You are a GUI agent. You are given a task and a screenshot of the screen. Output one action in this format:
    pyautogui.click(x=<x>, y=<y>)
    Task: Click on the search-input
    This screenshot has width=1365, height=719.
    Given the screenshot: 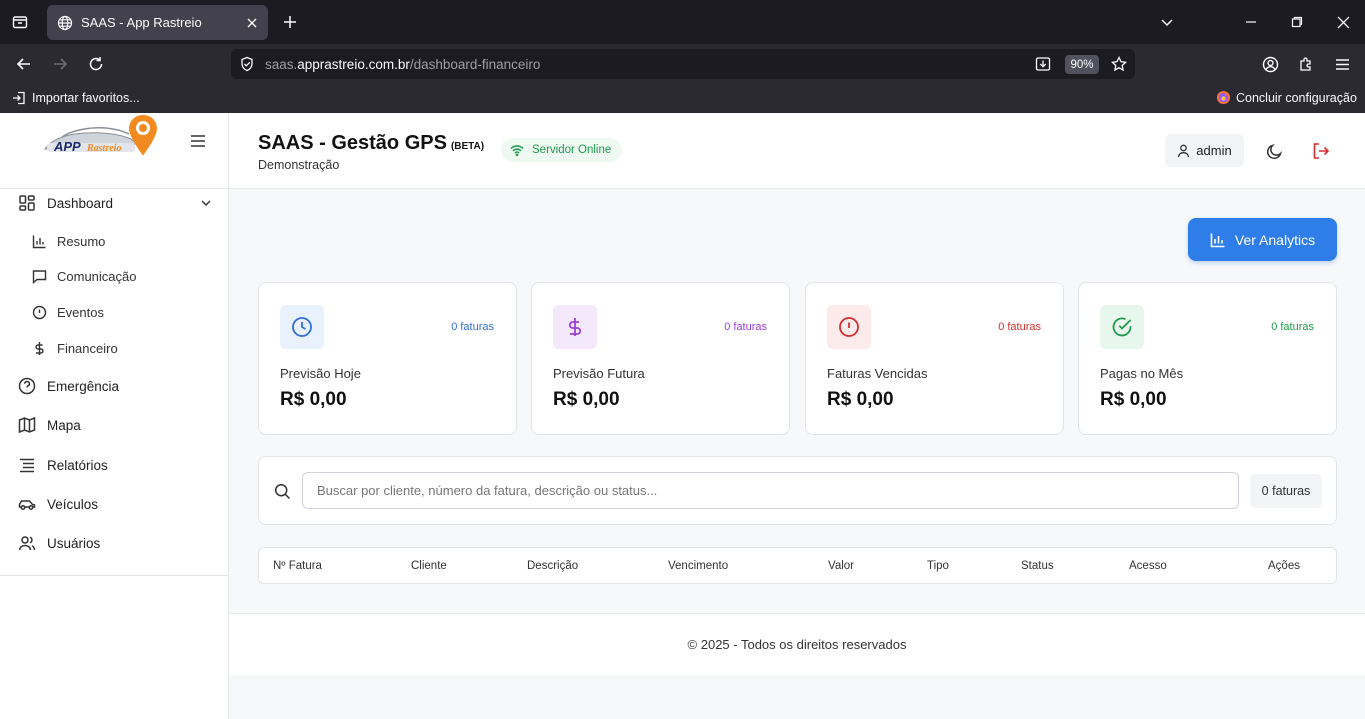 What is the action you would take?
    pyautogui.click(x=770, y=490)
    